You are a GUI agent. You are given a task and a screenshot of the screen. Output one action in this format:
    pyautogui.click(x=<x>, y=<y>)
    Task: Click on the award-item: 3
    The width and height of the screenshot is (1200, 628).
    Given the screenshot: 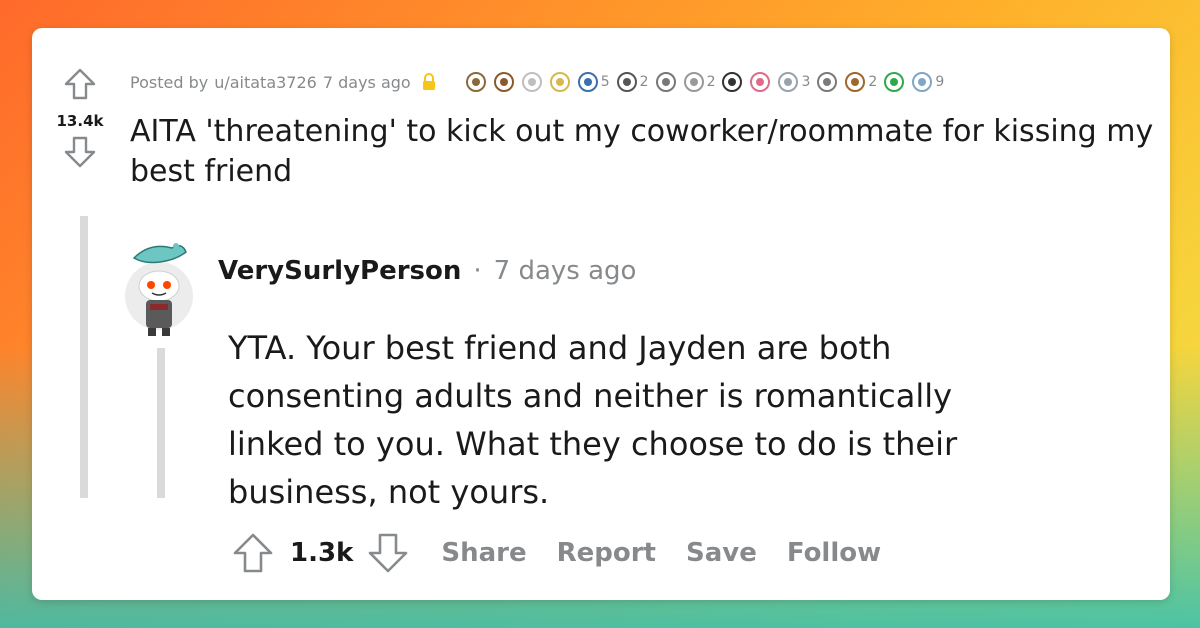 What is the action you would take?
    pyautogui.click(x=793, y=82)
    